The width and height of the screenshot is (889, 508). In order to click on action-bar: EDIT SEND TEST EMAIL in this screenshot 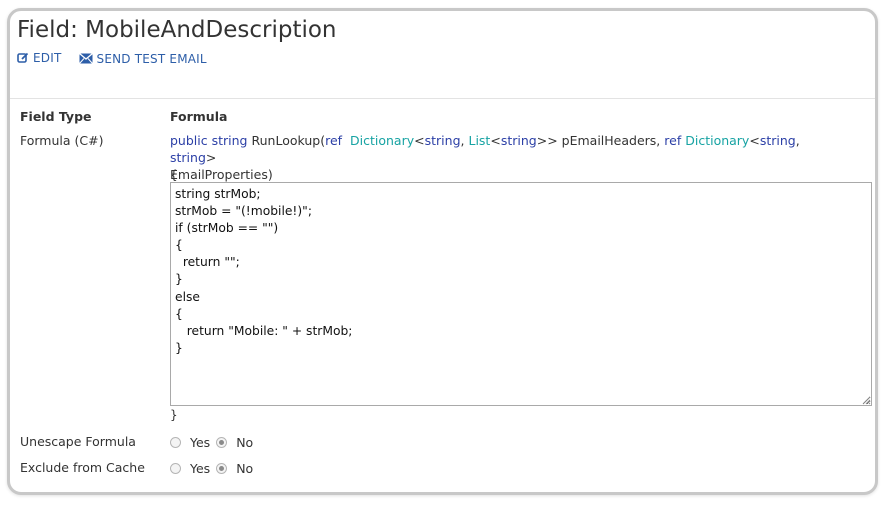, I will do `click(118, 59)`.